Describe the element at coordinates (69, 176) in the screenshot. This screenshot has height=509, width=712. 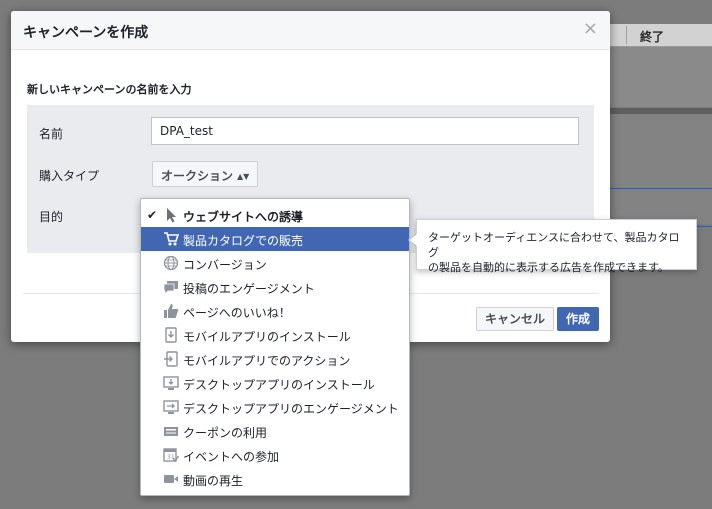
I see `purchase-type-label: 購入タイプ` at that location.